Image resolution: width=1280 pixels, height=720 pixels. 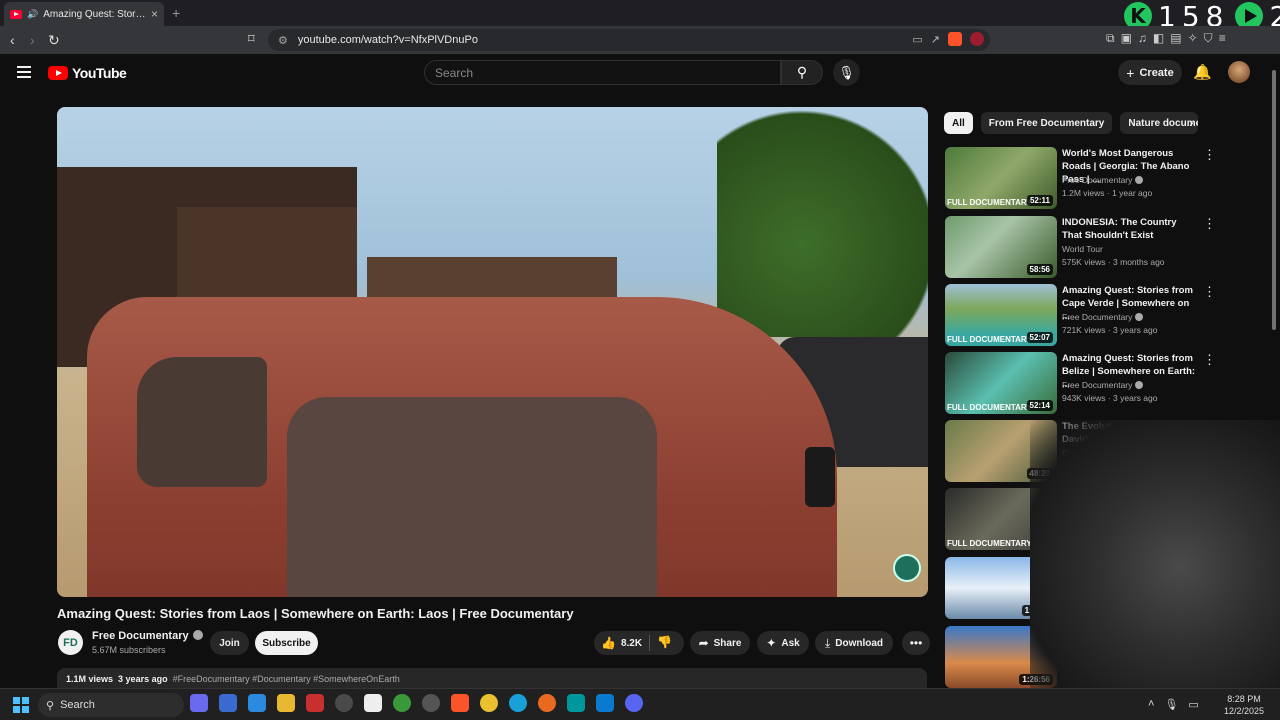 What do you see at coordinates (1130, 72) in the screenshot?
I see `plus-icon: +` at bounding box center [1130, 72].